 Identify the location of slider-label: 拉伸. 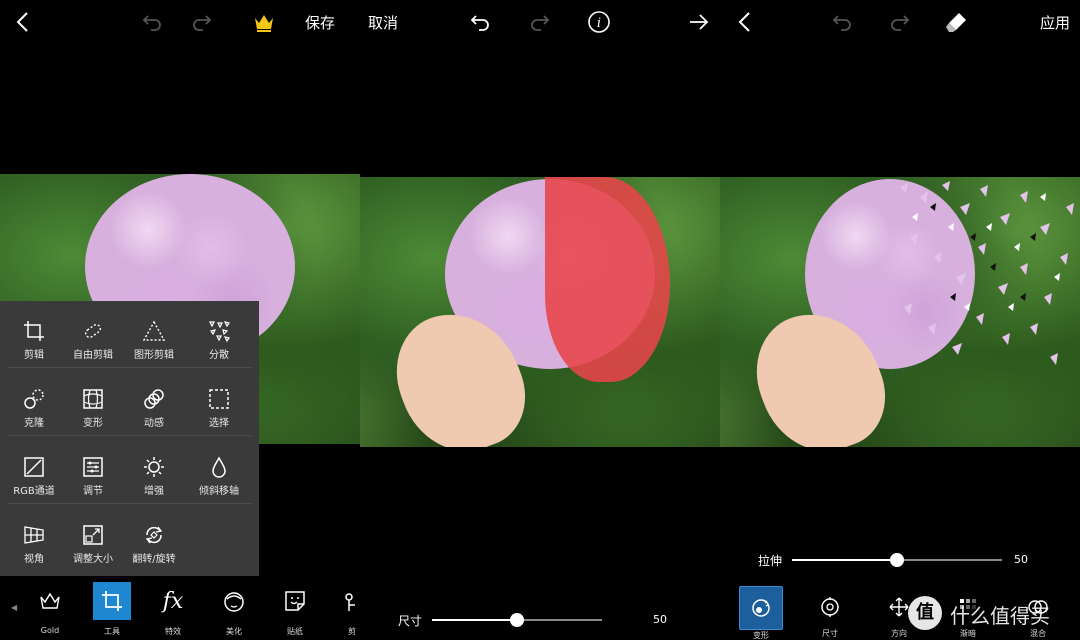
(770, 561).